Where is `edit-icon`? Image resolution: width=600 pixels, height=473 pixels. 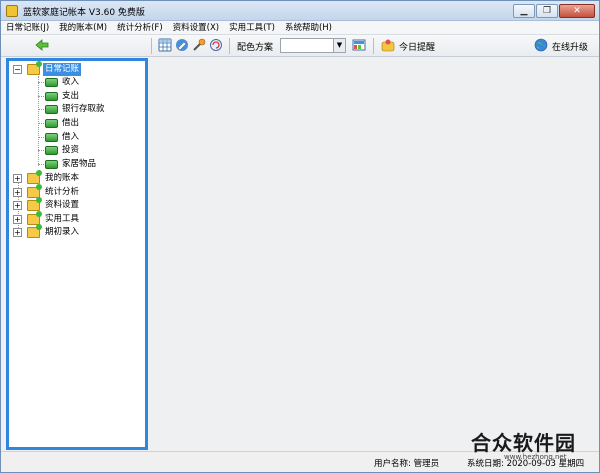 edit-icon is located at coordinates (182, 45).